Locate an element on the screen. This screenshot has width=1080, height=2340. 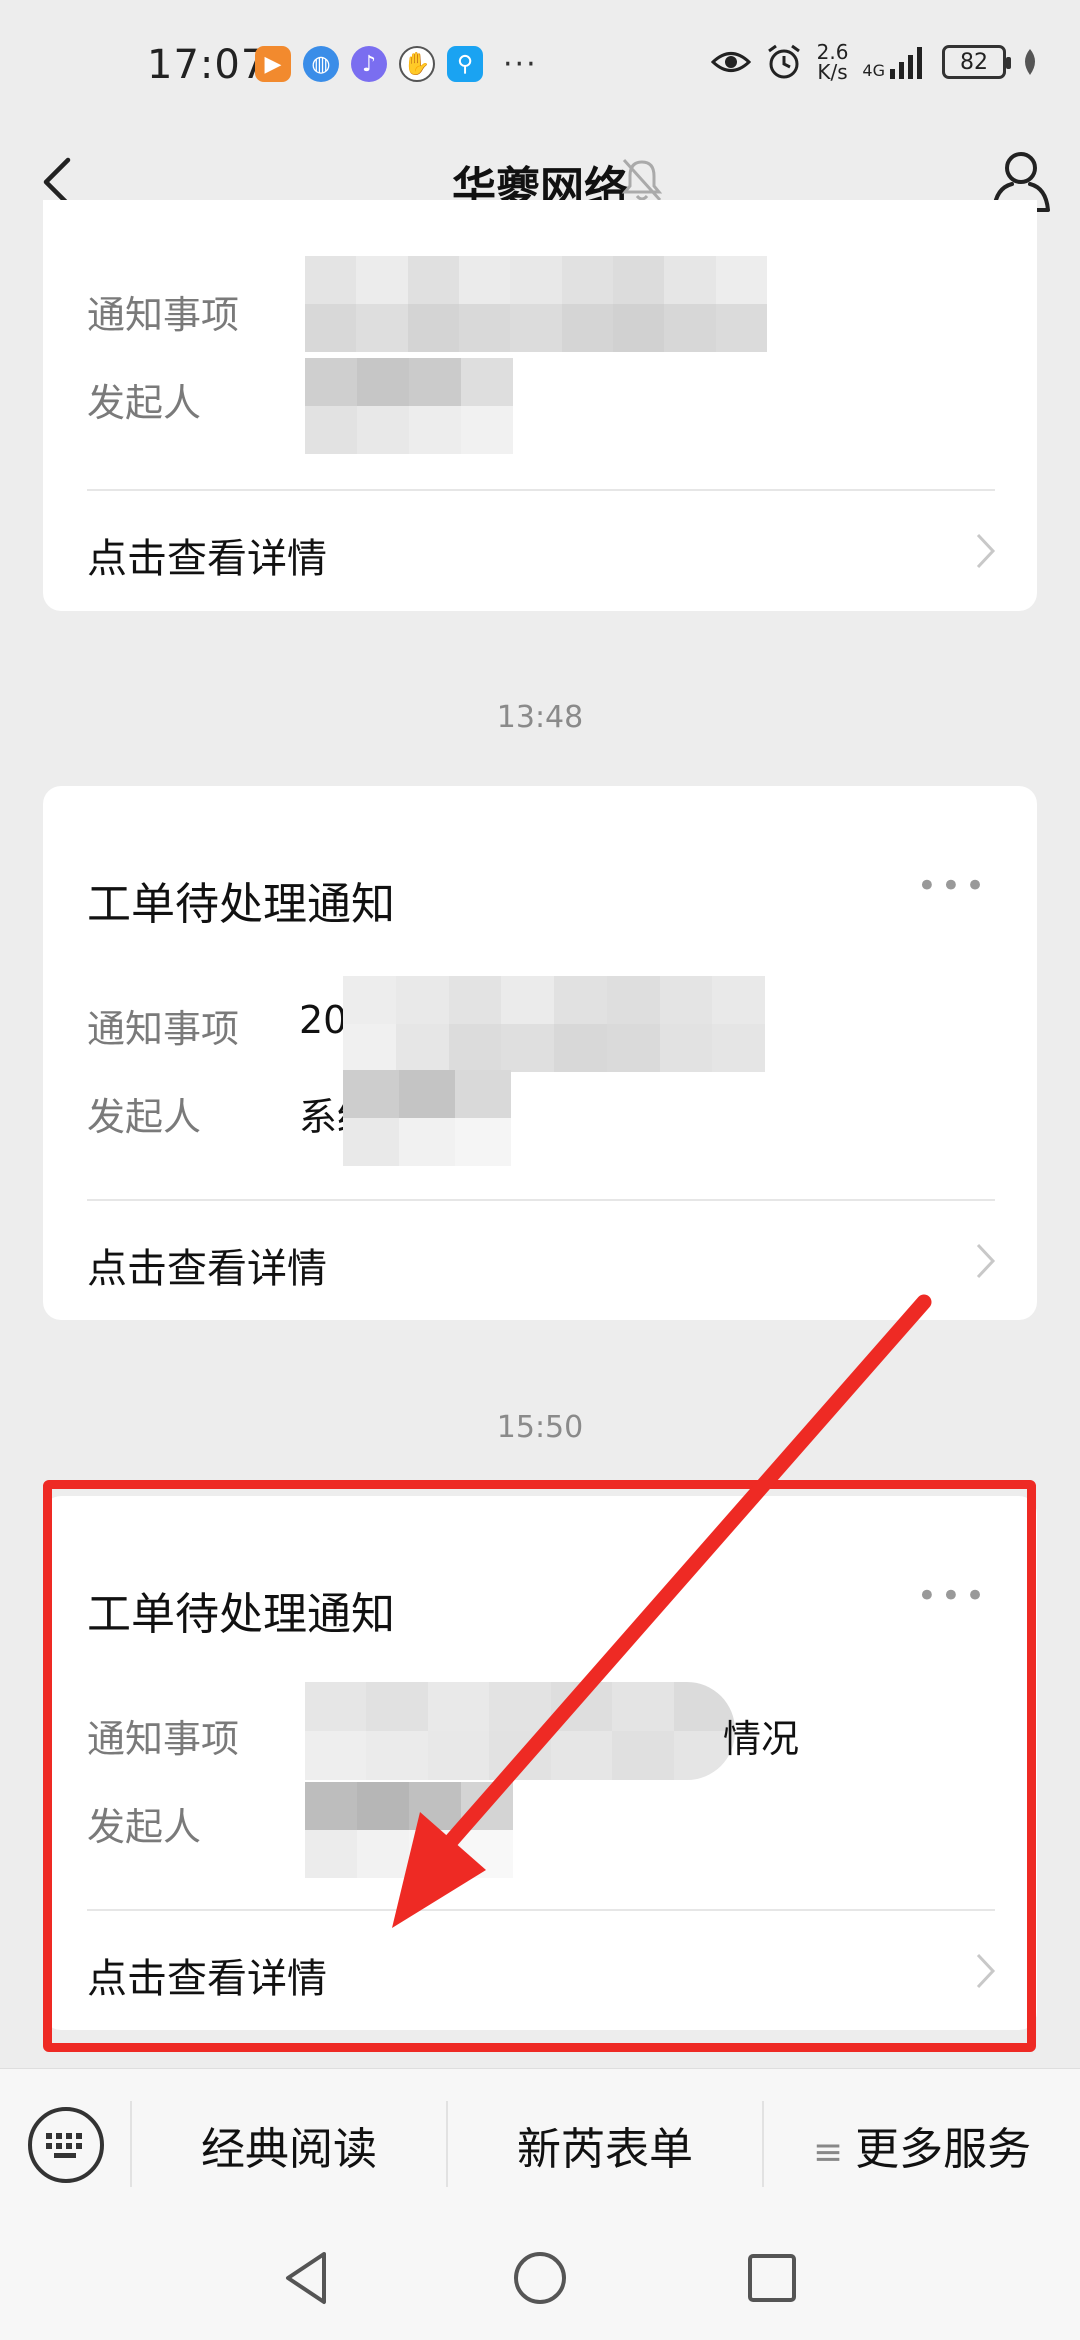
more-options-icon: ••• is located at coordinates (953, 886).